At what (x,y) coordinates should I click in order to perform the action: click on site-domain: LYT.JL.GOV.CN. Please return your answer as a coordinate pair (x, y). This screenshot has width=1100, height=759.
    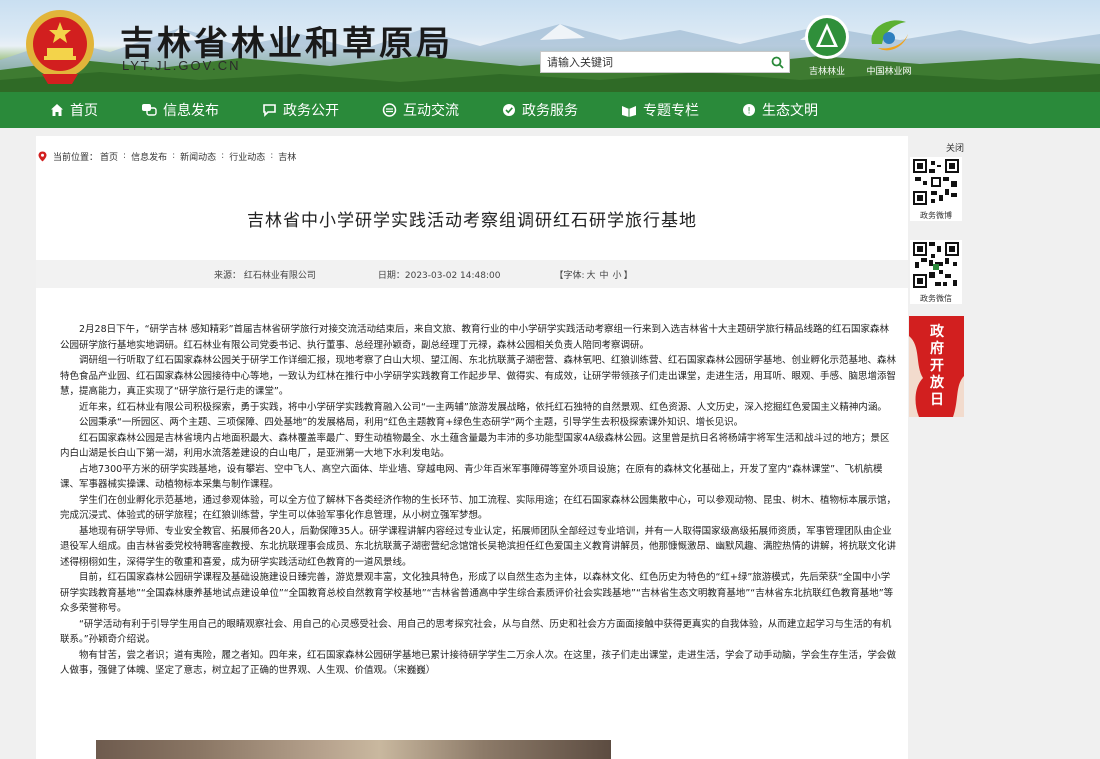
    Looking at the image, I should click on (181, 65).